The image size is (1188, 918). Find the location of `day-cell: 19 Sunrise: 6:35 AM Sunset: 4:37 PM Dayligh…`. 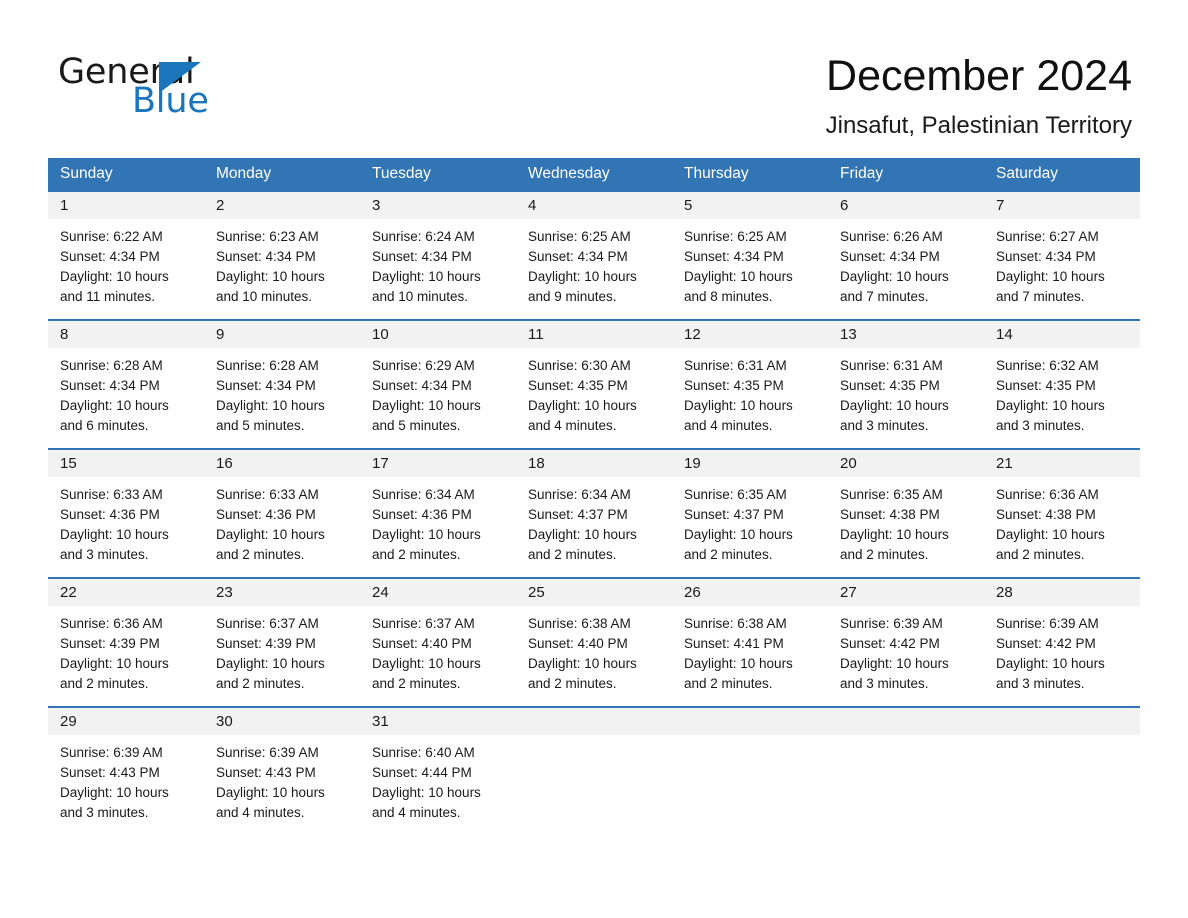

day-cell: 19 Sunrise: 6:35 AM Sunset: 4:37 PM Dayligh… is located at coordinates (750, 513).